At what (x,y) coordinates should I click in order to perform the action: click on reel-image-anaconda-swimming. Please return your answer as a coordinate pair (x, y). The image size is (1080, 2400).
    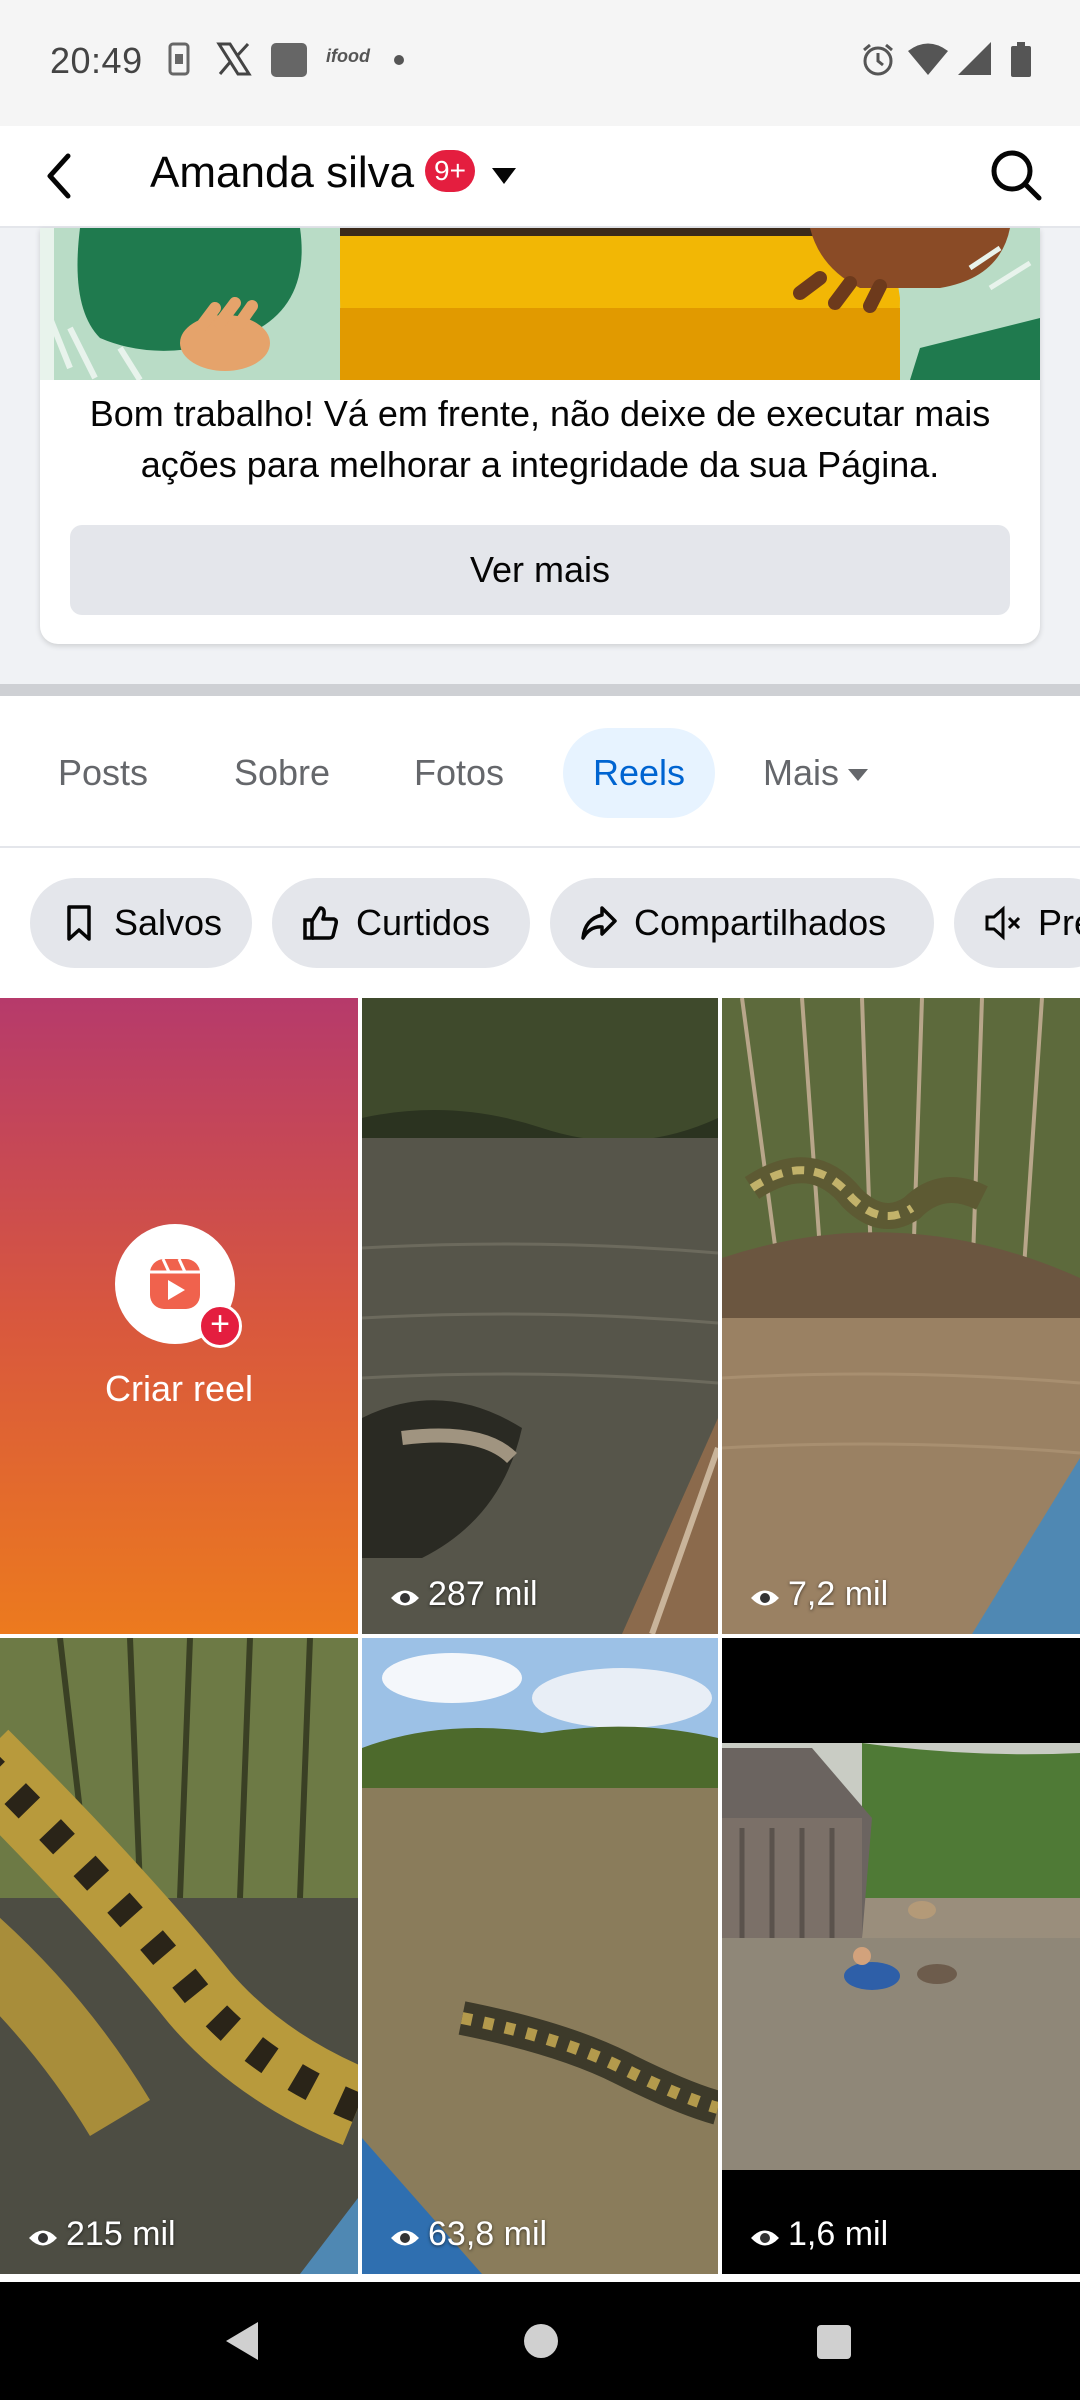
    Looking at the image, I should click on (540, 1956).